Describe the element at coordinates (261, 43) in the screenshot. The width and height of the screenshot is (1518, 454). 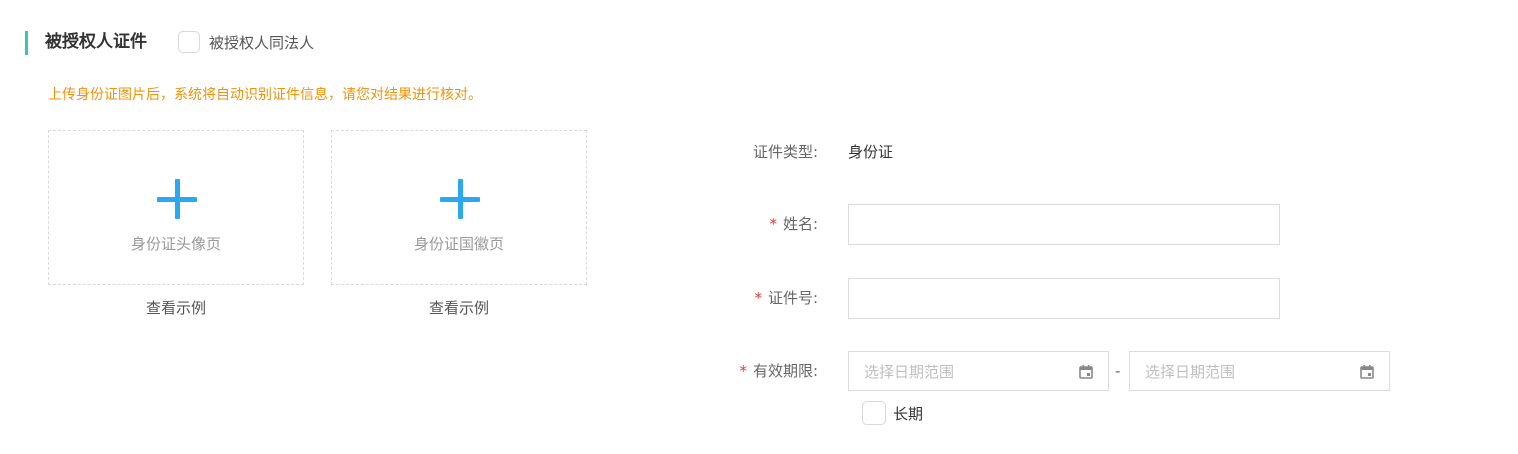
I see `same-as-legal-label: 被授权人同法人` at that location.